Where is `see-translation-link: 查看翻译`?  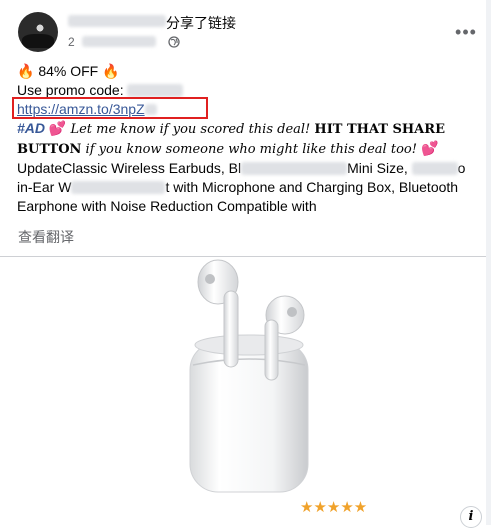 see-translation-link: 查看翻译 is located at coordinates (46, 237).